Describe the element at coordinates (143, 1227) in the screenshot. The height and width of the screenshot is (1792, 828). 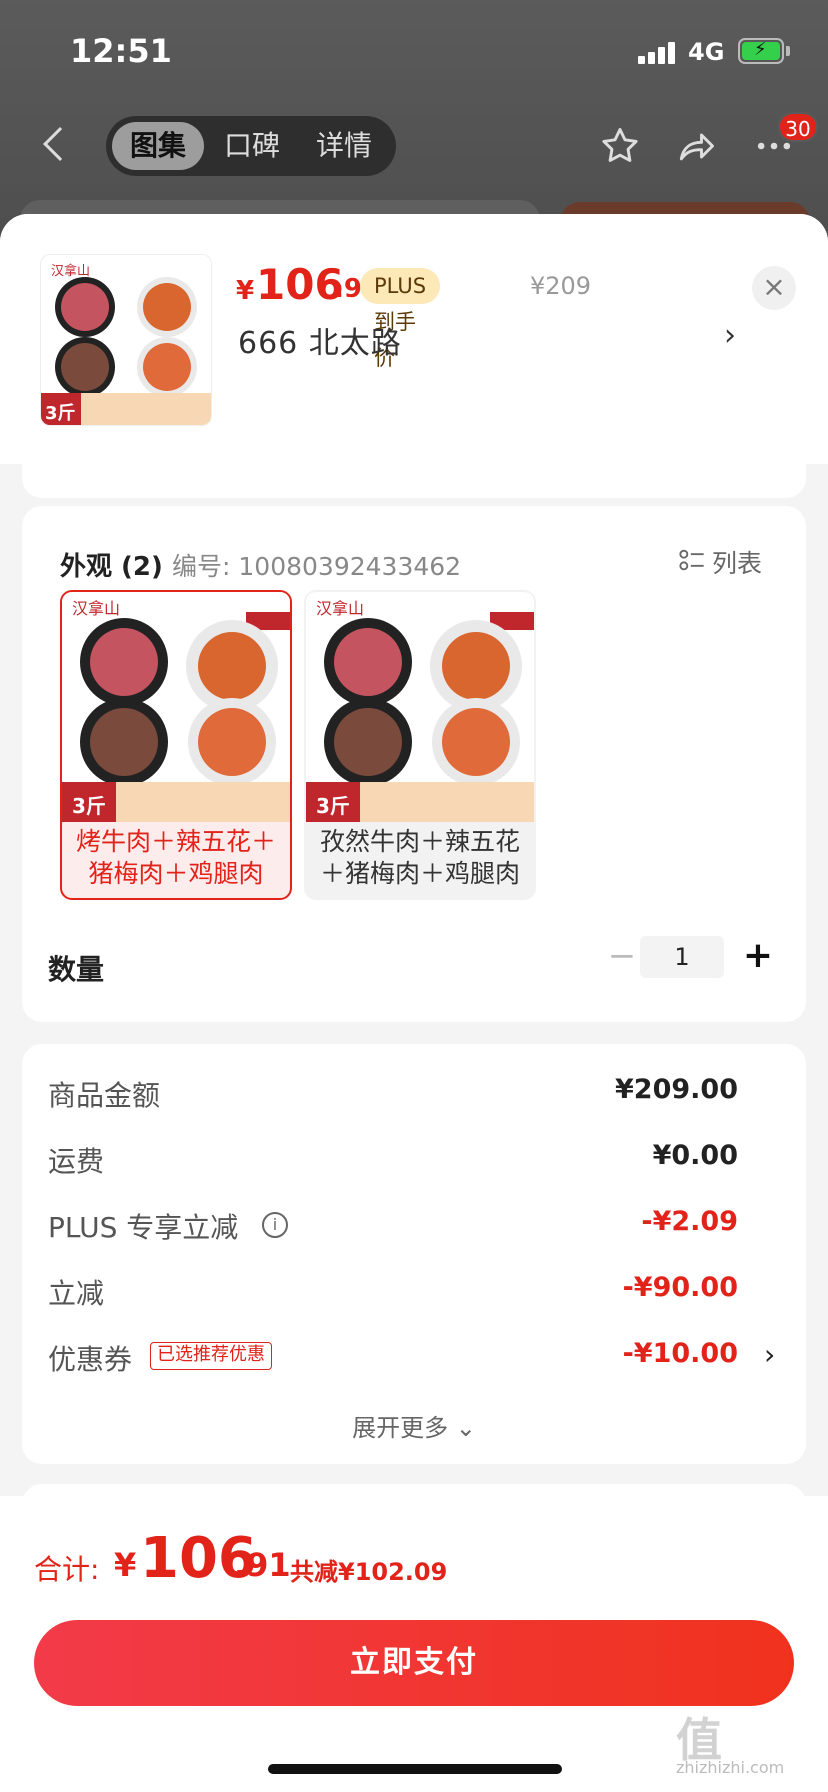
I see `cost-label: PLUS 专享立减` at that location.